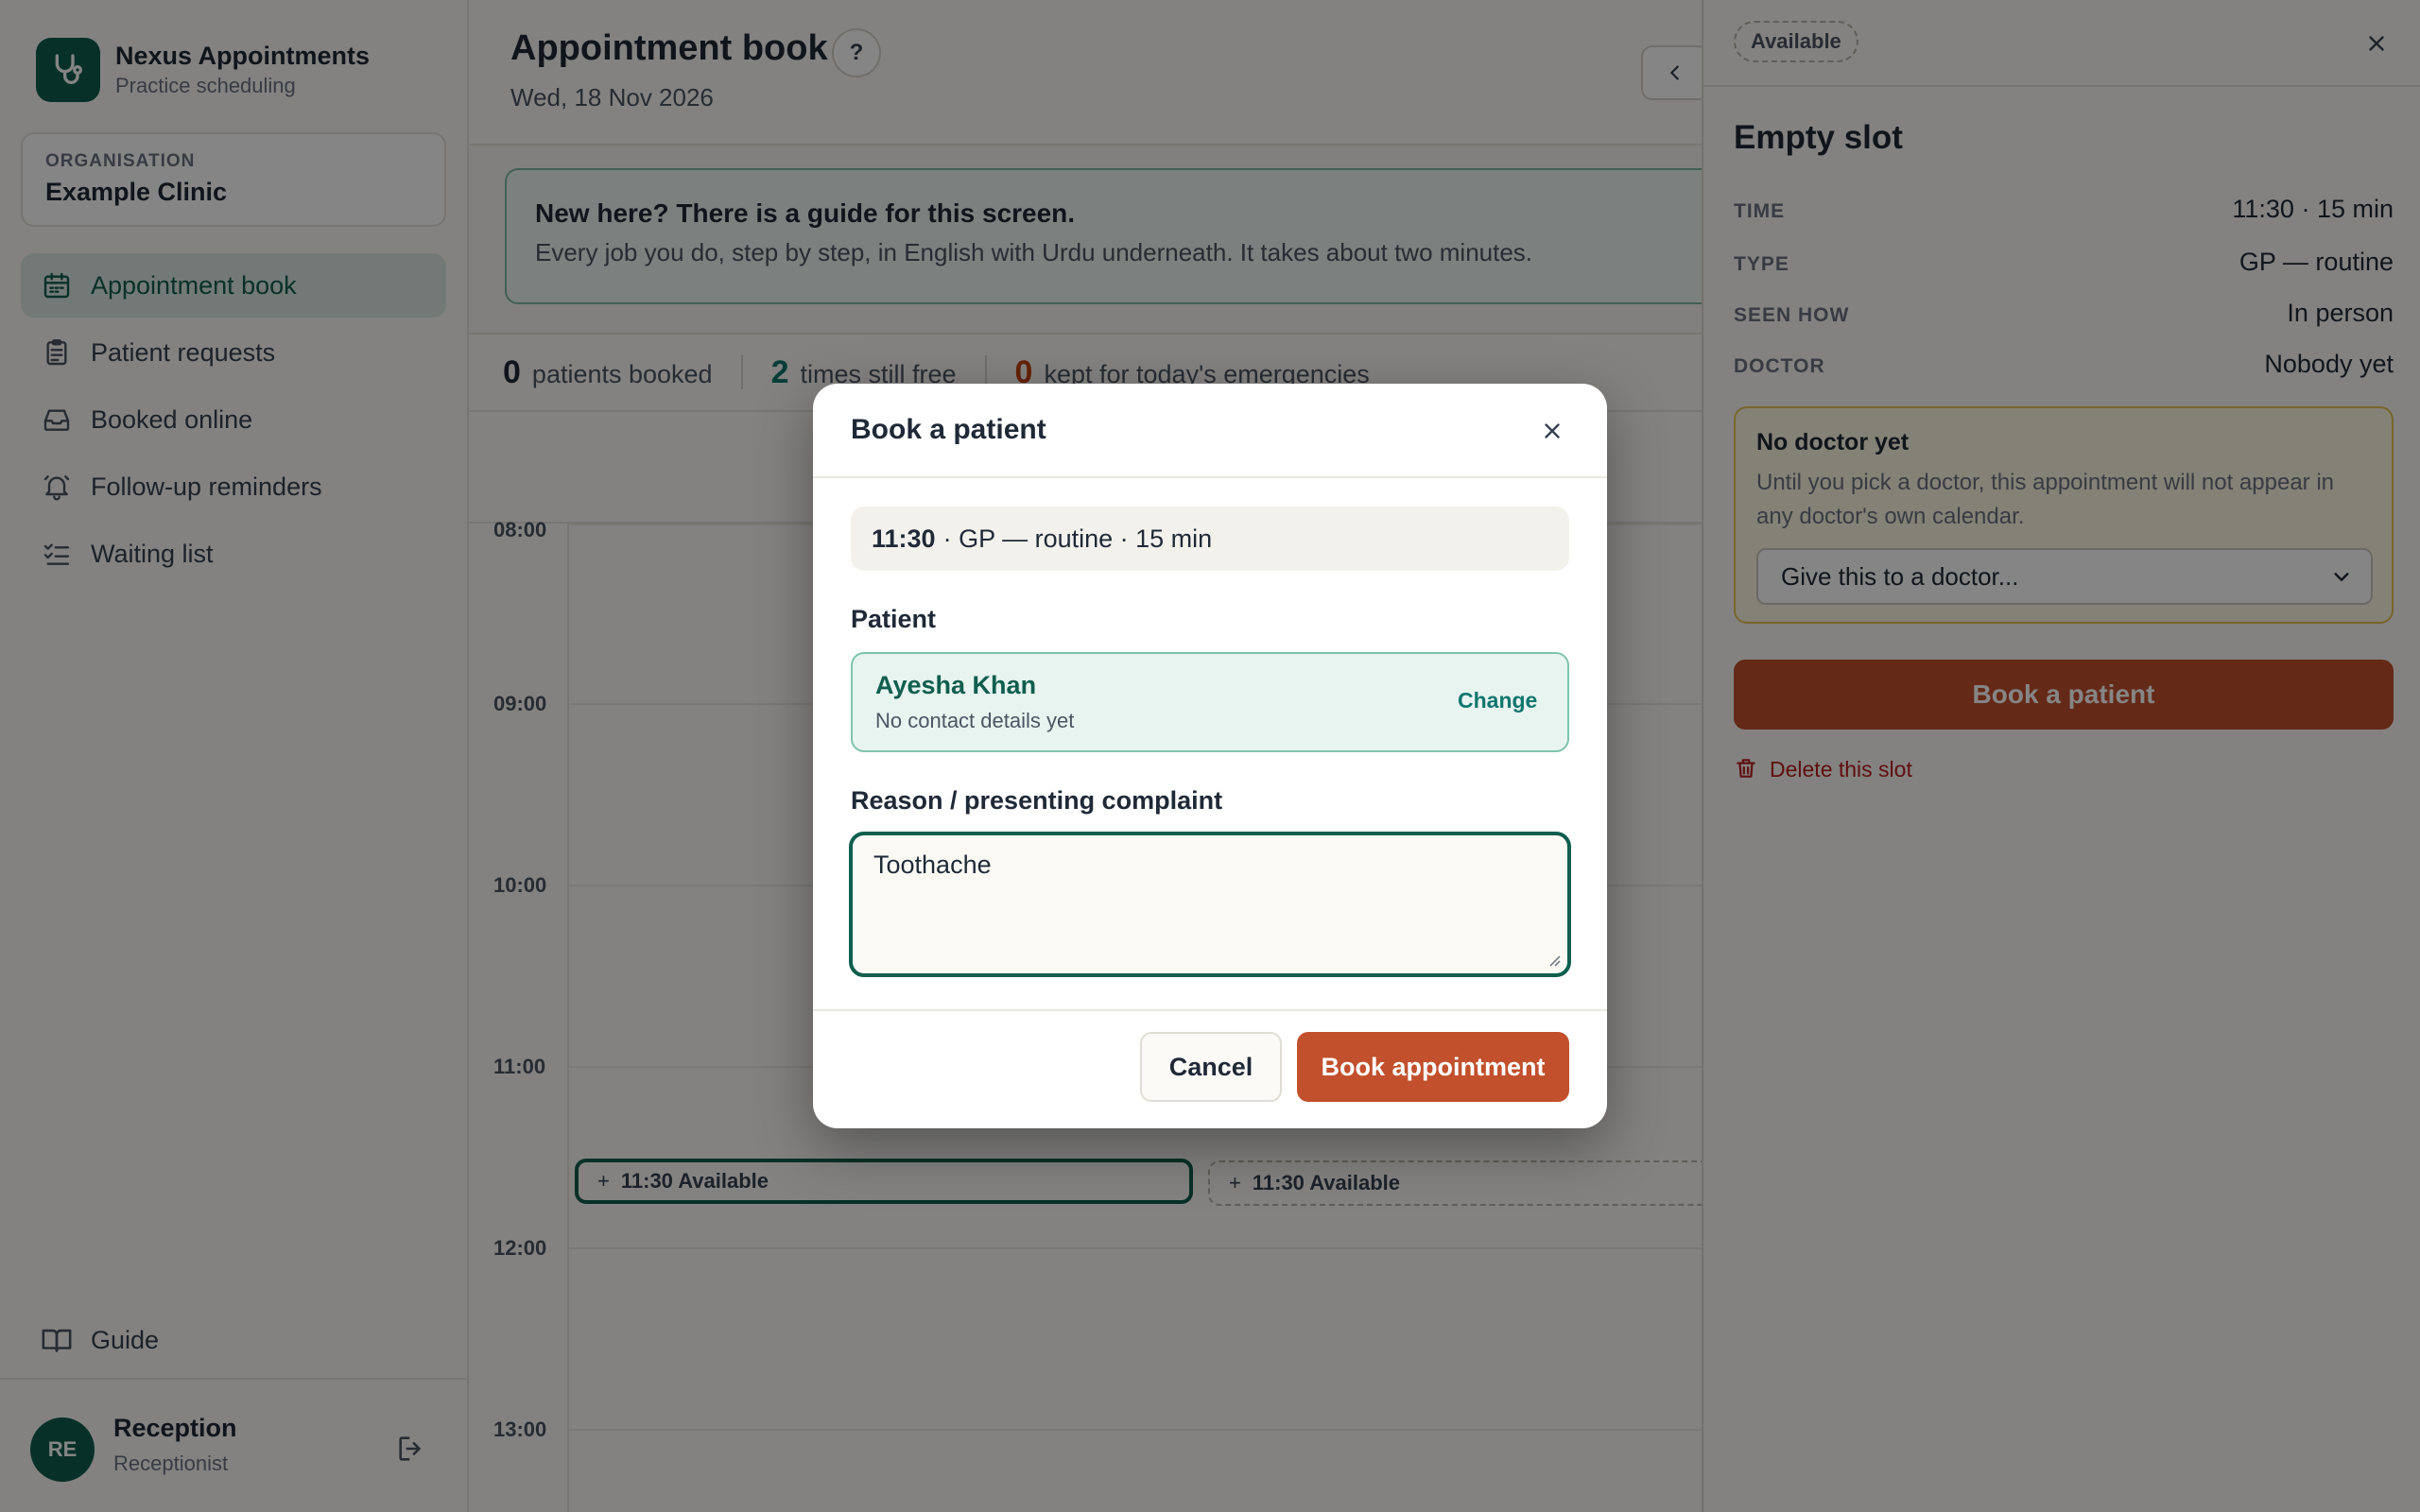 This screenshot has height=1512, width=2420. What do you see at coordinates (948, 429) in the screenshot?
I see `dialog-title: Book a patient` at bounding box center [948, 429].